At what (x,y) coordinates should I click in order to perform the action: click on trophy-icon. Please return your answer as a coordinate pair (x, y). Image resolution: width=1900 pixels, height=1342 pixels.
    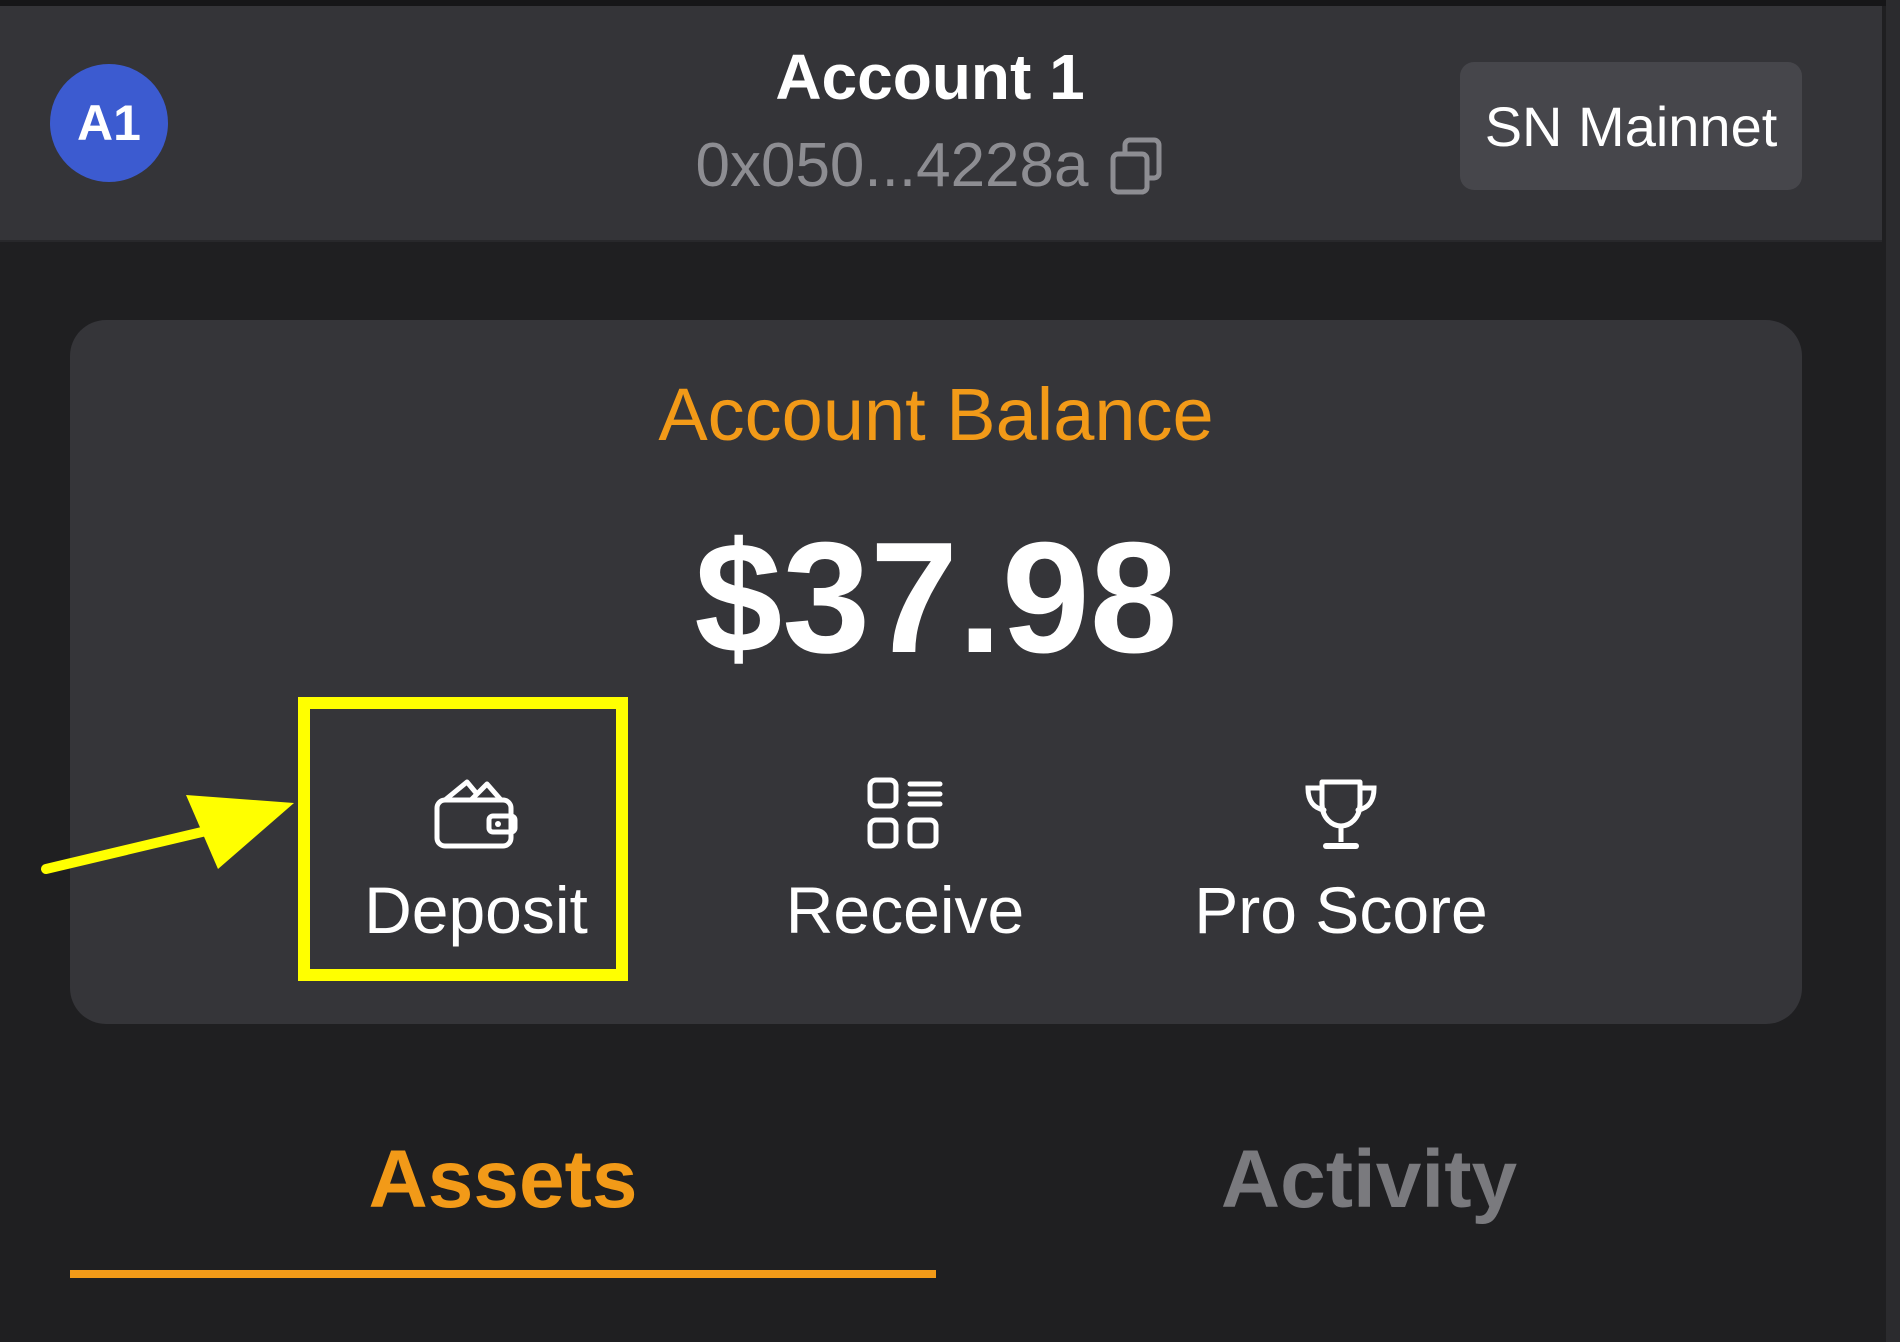
    Looking at the image, I should click on (1341, 814).